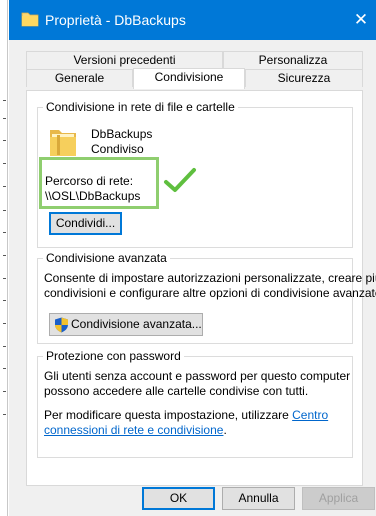 The image size is (376, 516). What do you see at coordinates (117, 149) in the screenshot?
I see `folder-share-status: Condiviso` at bounding box center [117, 149].